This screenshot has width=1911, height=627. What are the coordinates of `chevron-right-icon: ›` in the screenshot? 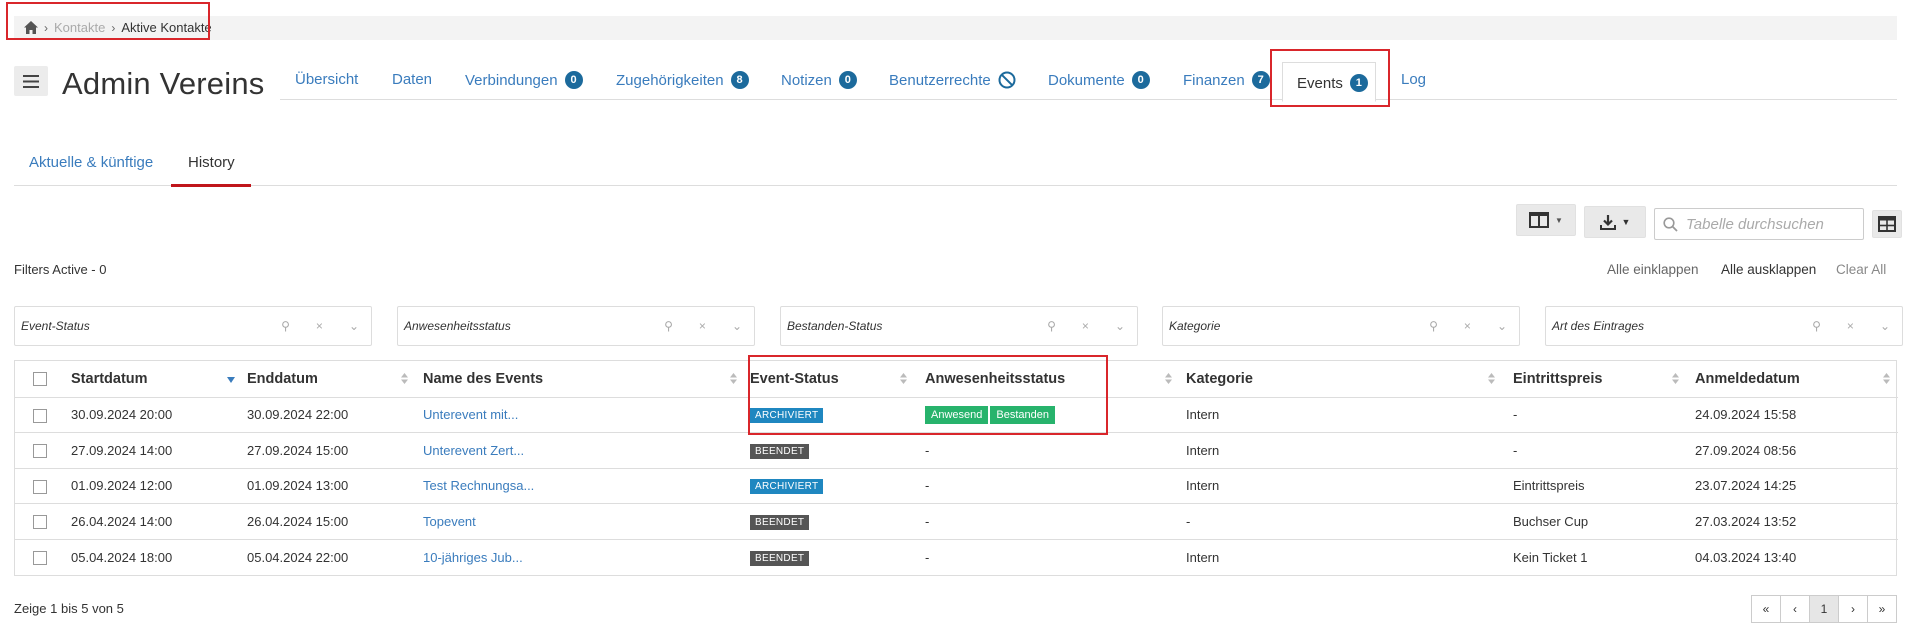 It's located at (1853, 609).